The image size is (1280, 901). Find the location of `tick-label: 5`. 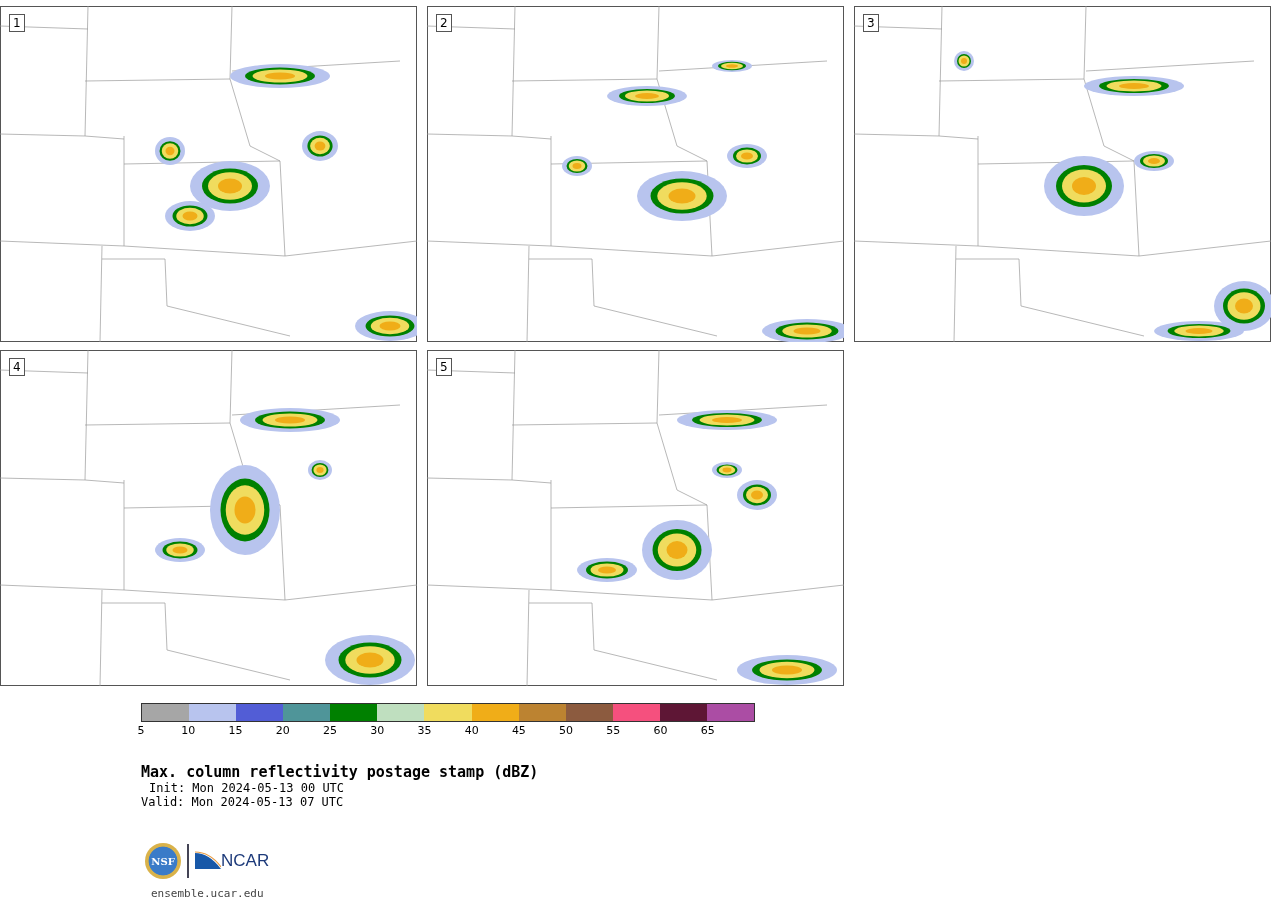

tick-label: 5 is located at coordinates (141, 730).